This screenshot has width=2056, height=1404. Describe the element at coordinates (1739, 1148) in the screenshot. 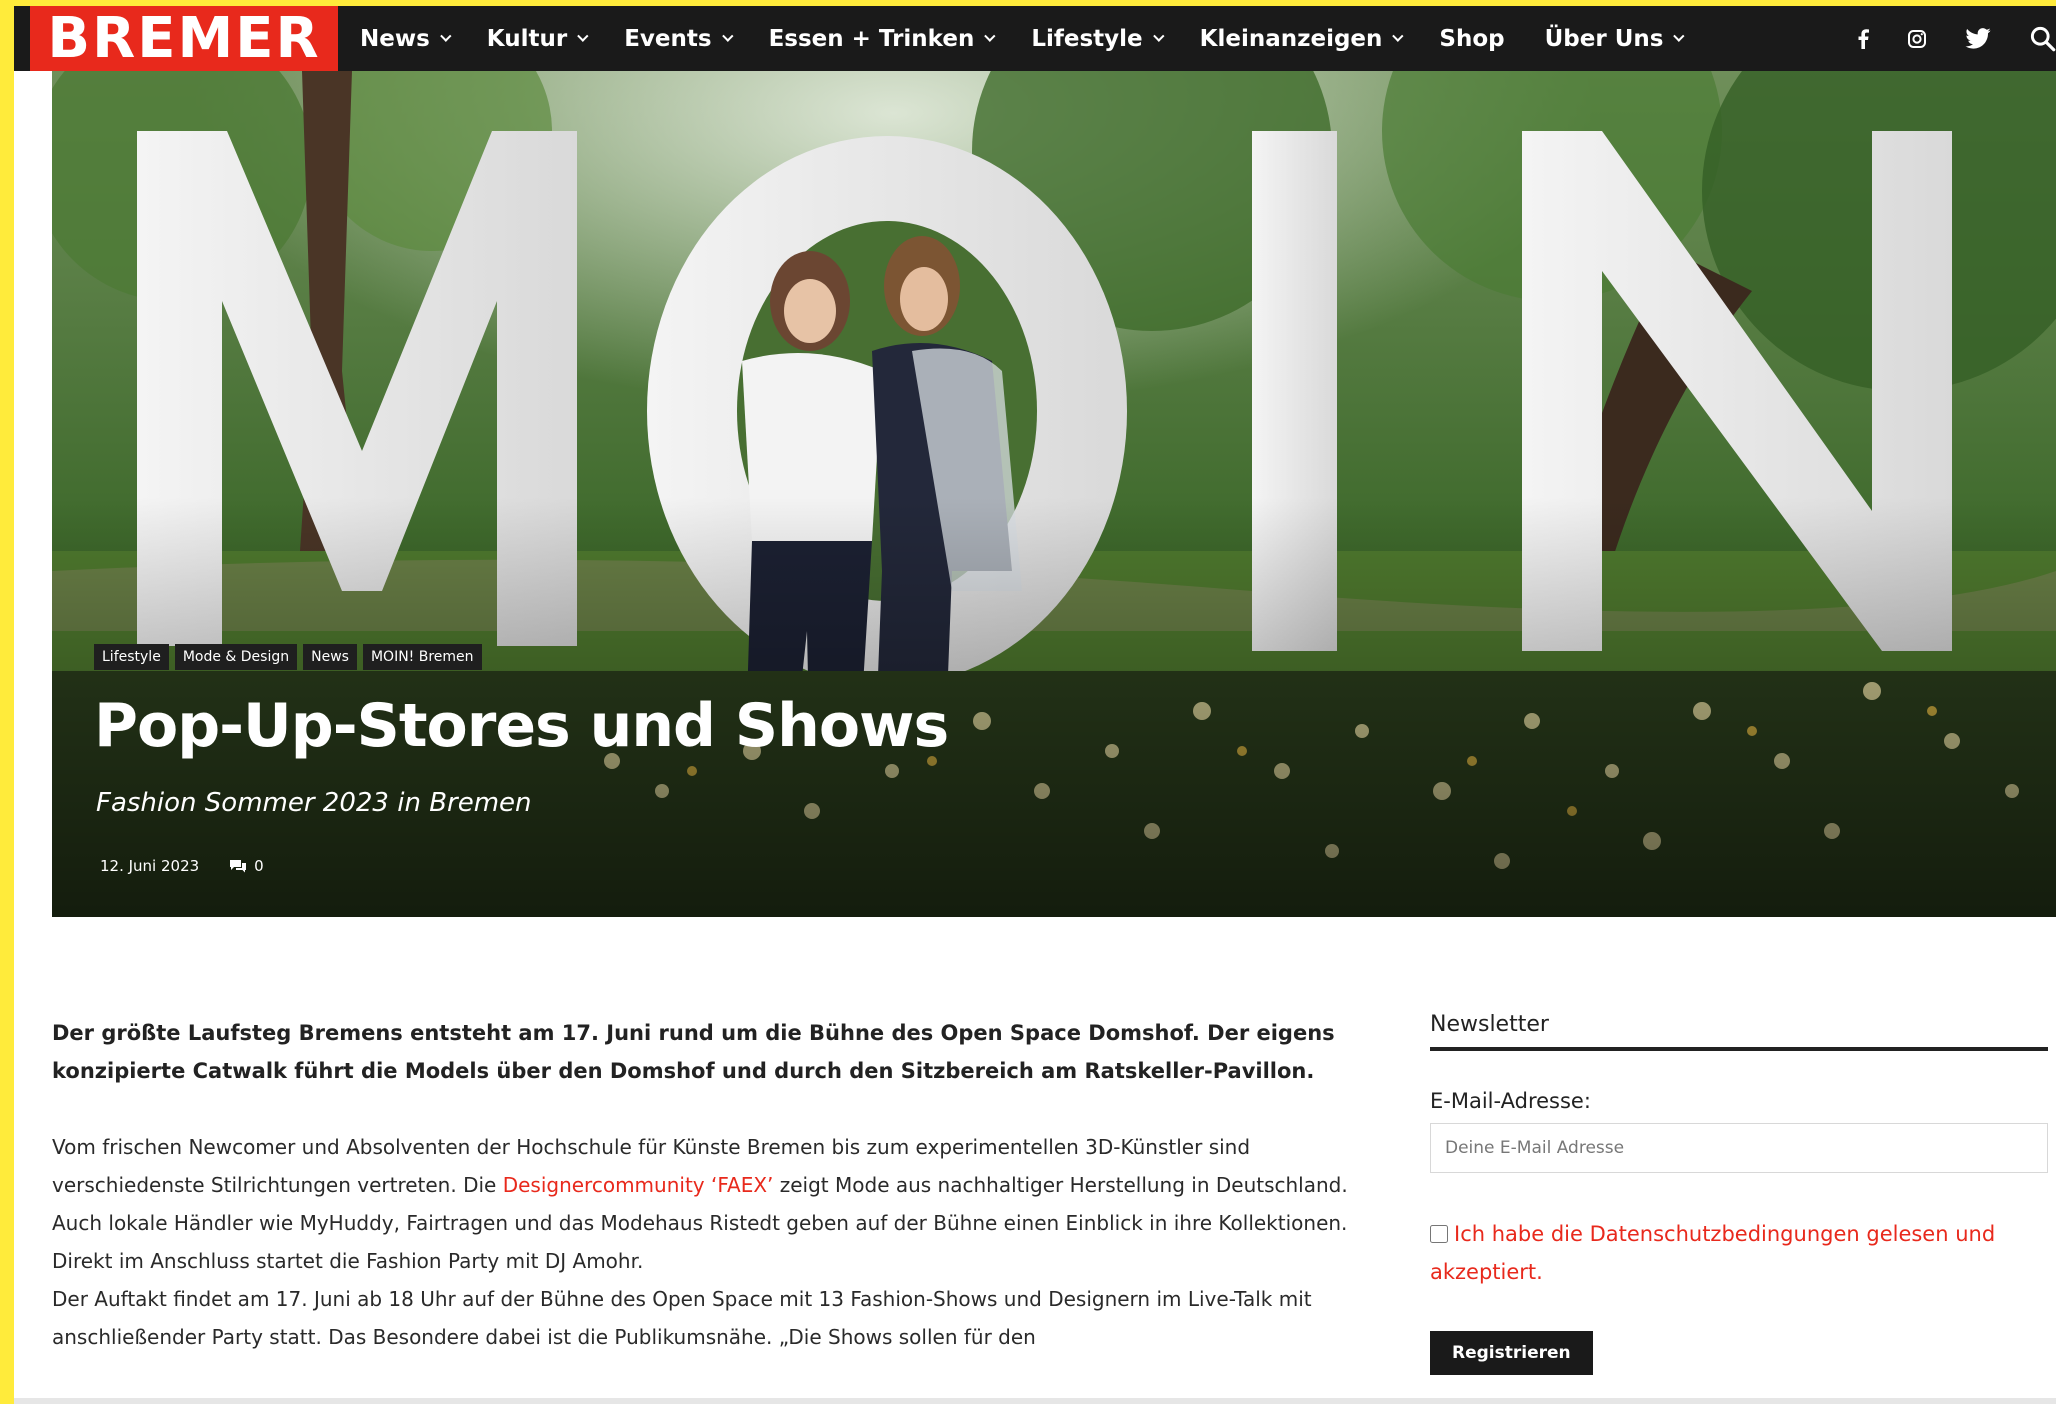

I see `email-field` at that location.